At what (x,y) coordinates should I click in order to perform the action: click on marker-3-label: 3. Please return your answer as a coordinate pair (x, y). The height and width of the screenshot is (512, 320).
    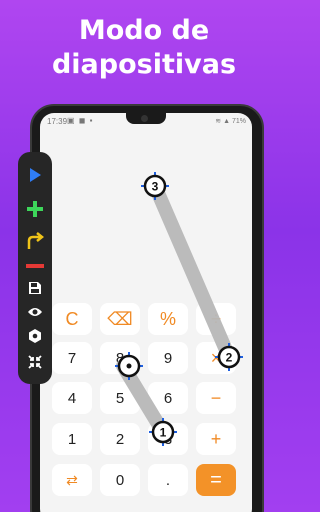
    Looking at the image, I should click on (155, 187).